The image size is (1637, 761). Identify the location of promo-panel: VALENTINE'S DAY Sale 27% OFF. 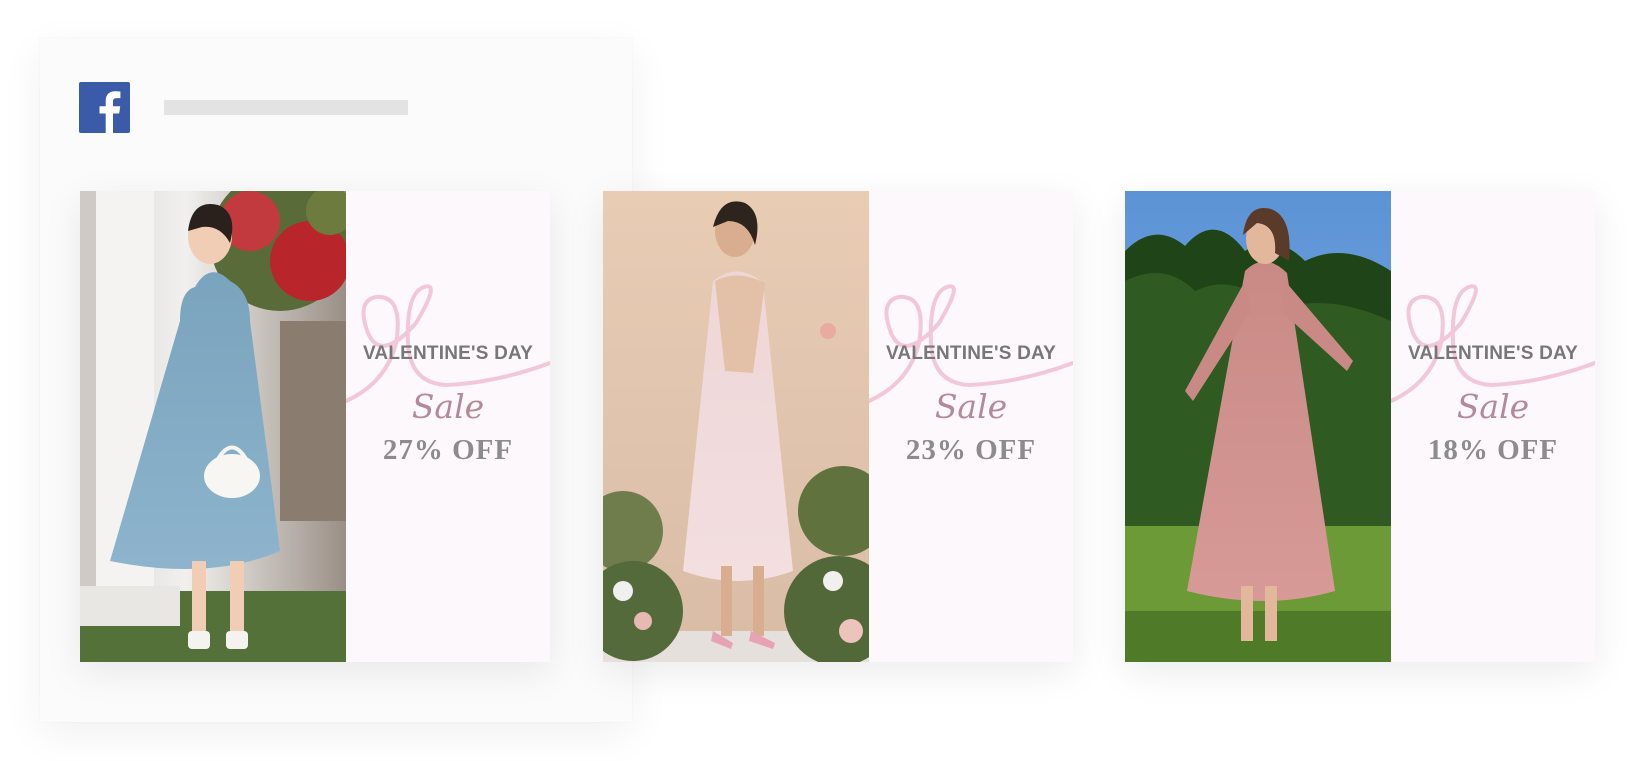
(448, 426).